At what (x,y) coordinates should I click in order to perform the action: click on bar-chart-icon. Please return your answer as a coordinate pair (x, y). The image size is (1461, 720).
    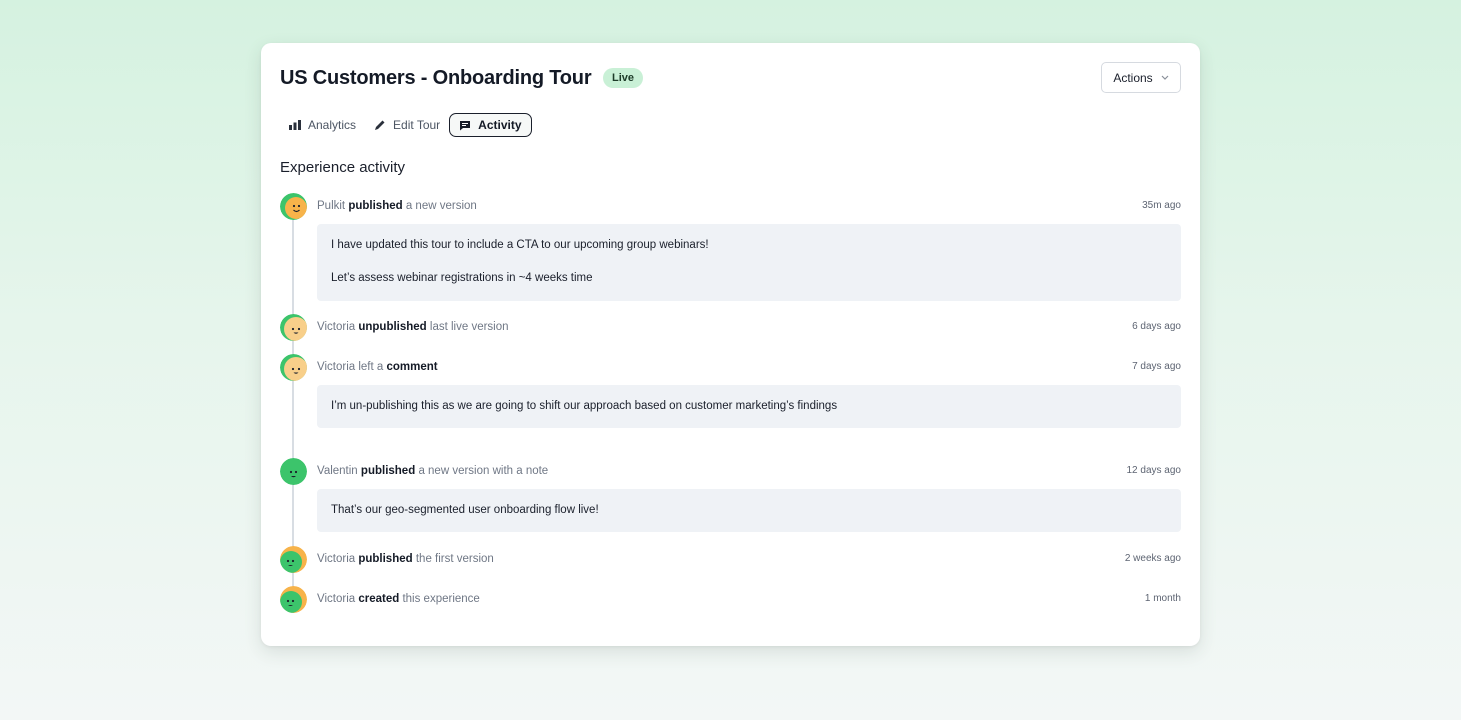
    Looking at the image, I should click on (295, 125).